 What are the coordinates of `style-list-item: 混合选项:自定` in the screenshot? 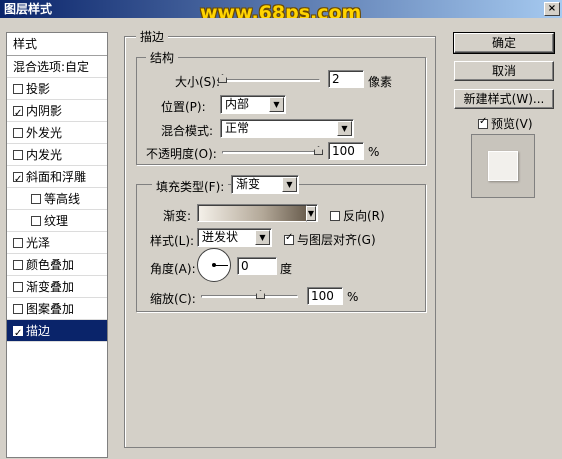 It's located at (57, 67).